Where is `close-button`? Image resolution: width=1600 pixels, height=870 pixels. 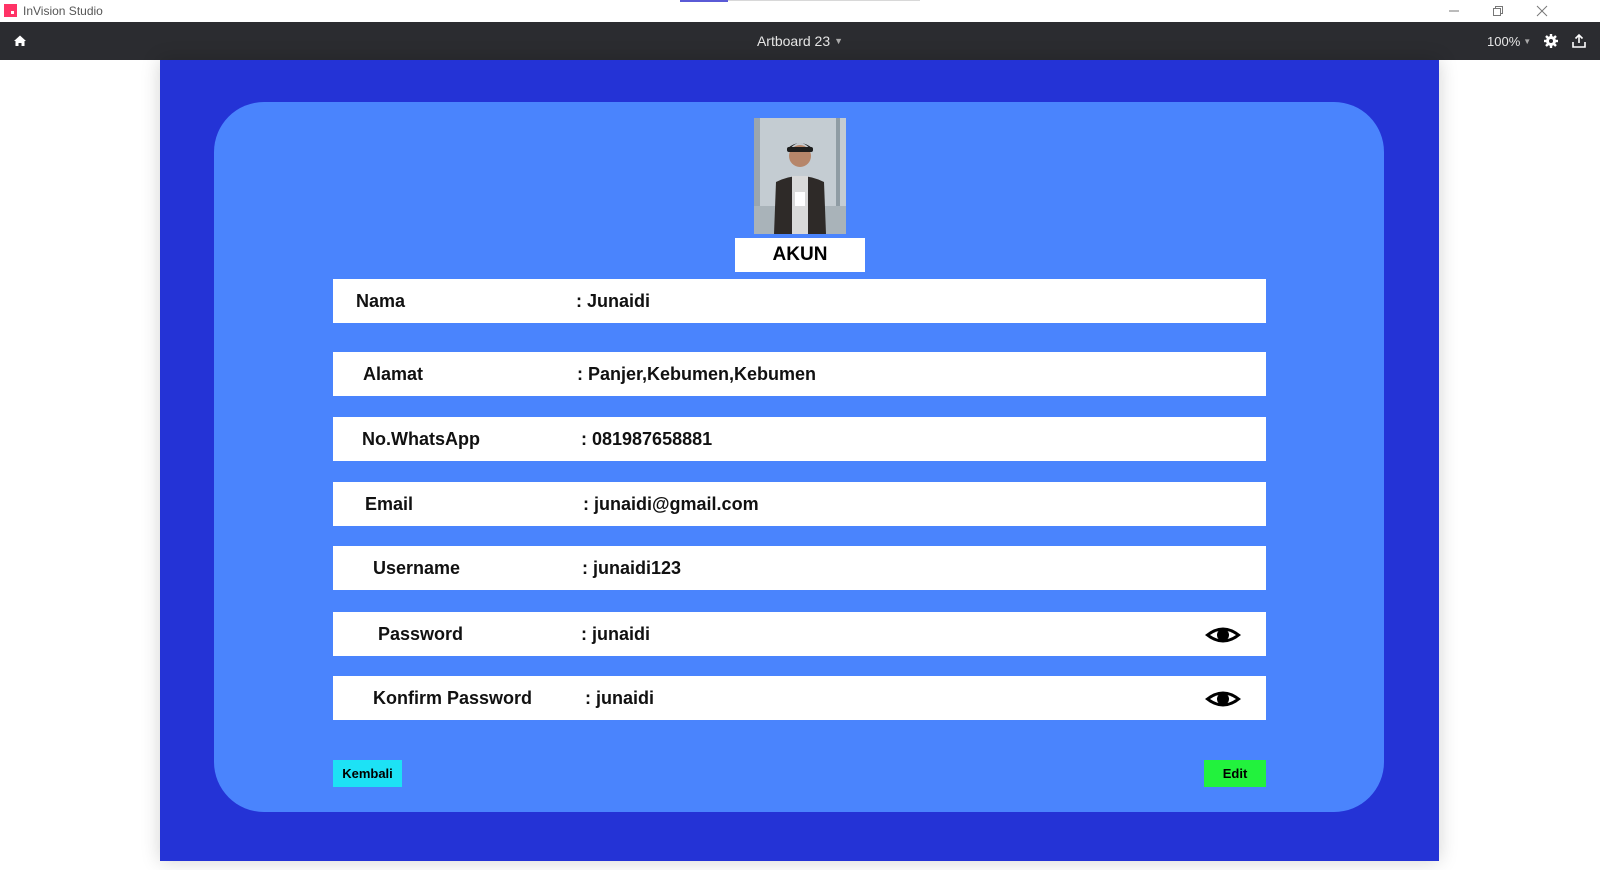
close-button is located at coordinates (1542, 11).